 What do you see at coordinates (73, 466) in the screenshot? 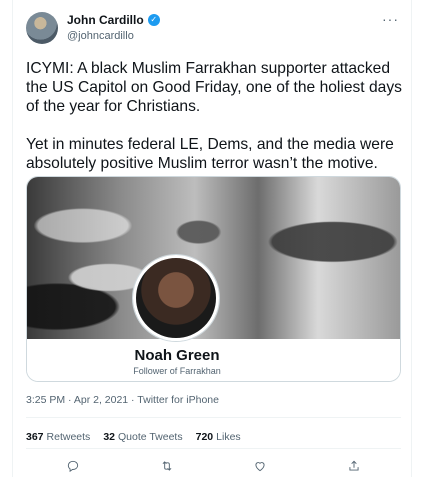
I see `reply-icon` at bounding box center [73, 466].